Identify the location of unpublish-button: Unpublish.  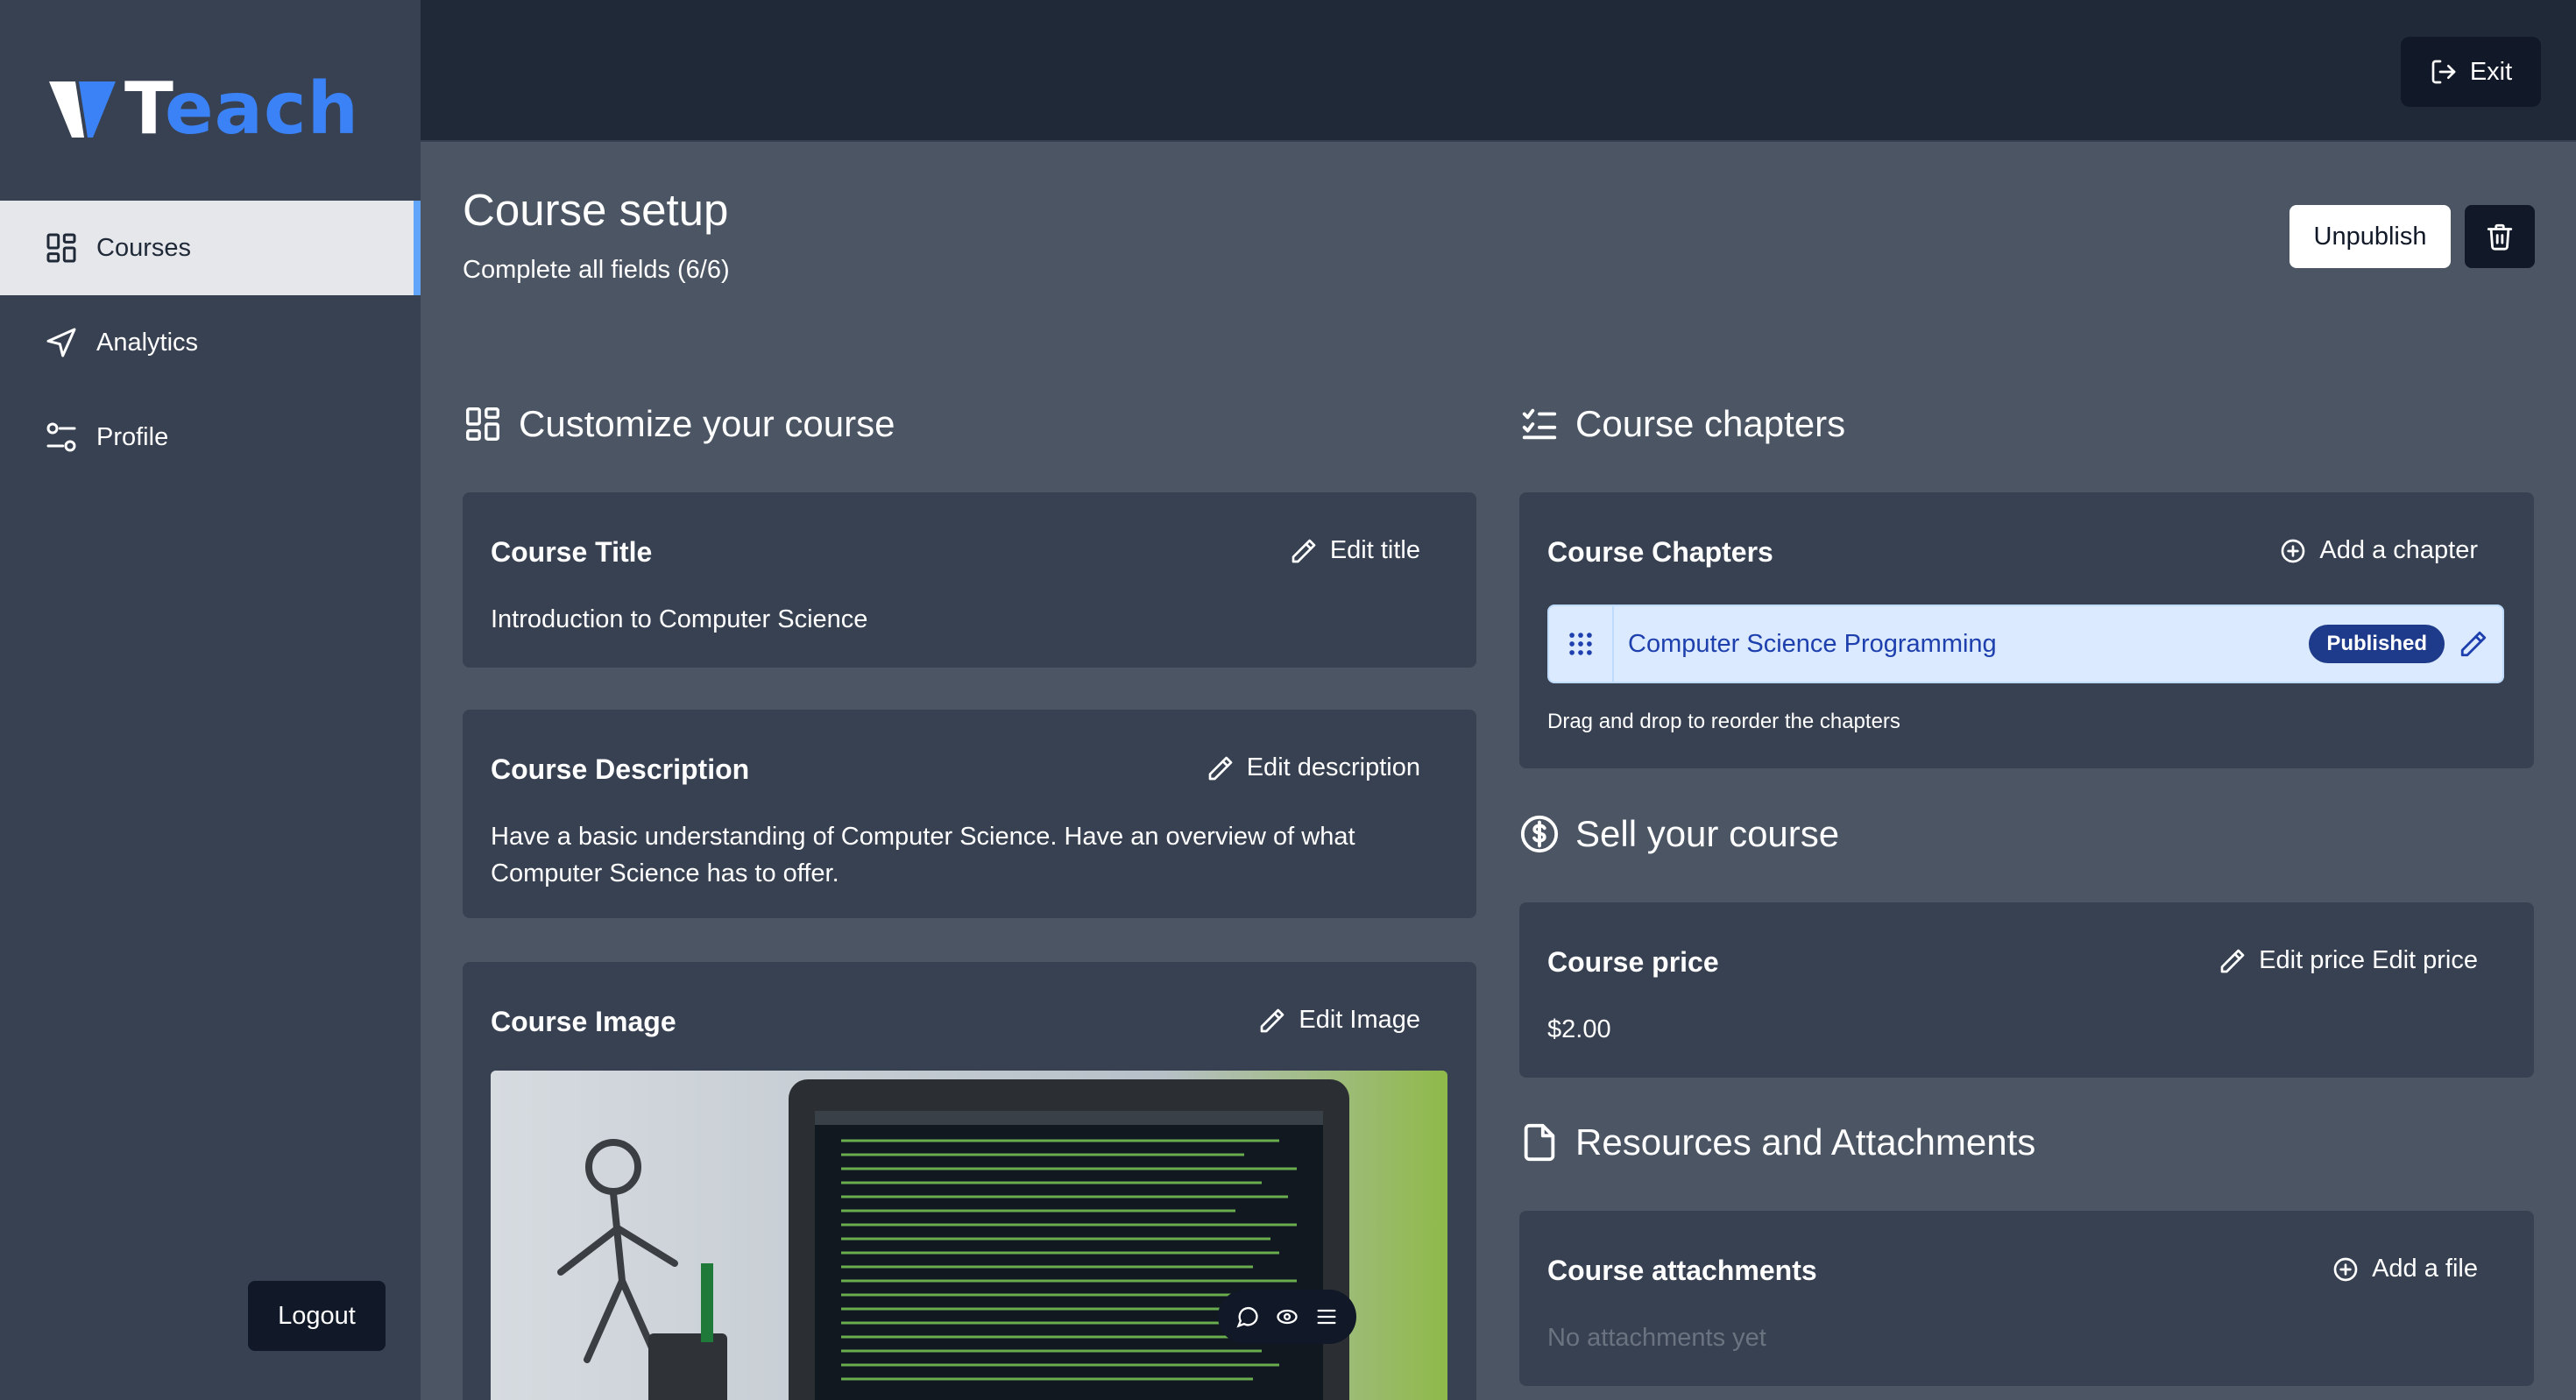
(2370, 237).